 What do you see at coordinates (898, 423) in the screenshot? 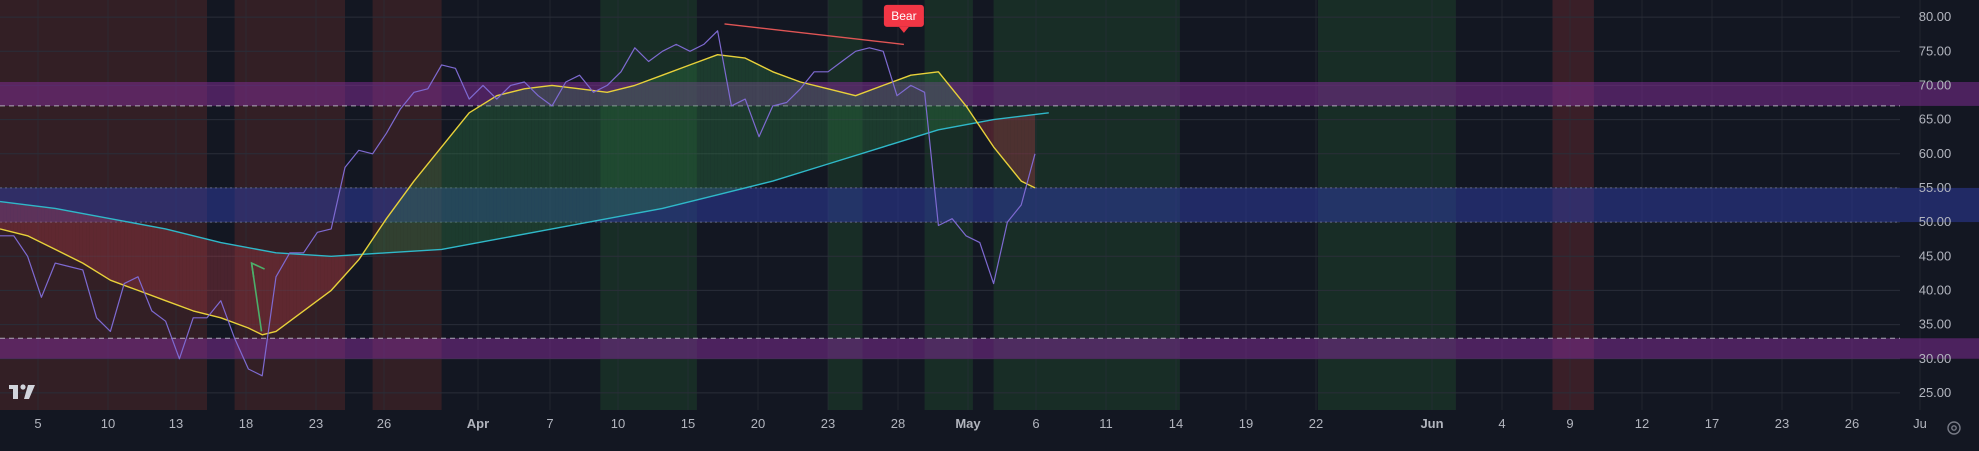
I see `x-axis-tick-label: 28` at bounding box center [898, 423].